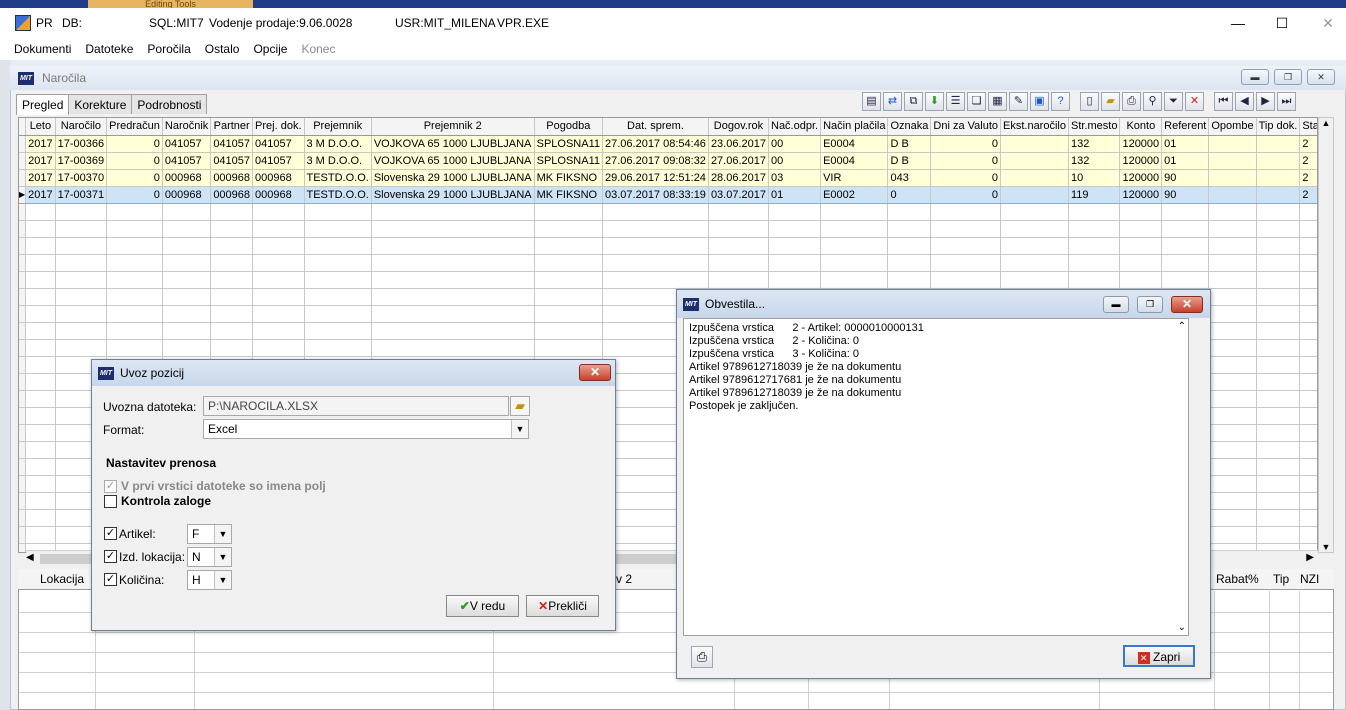 The height and width of the screenshot is (710, 1346). Describe the element at coordinates (318, 49) in the screenshot. I see `menu-konec: Konec` at that location.